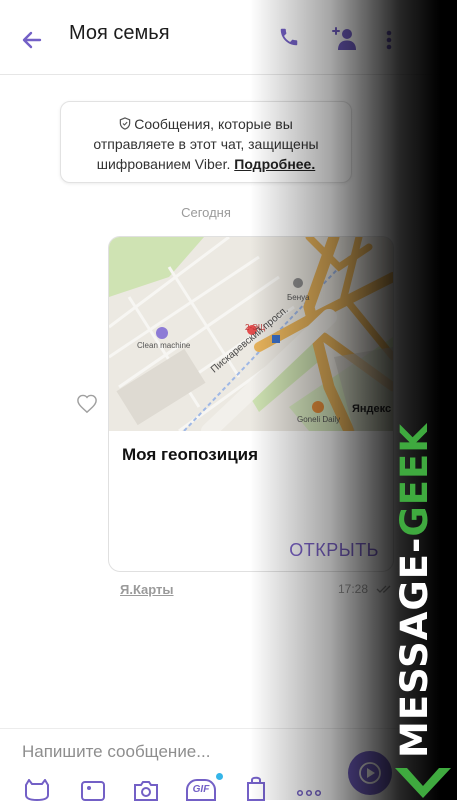 The width and height of the screenshot is (457, 801). Describe the element at coordinates (172, 752) in the screenshot. I see `message-input` at that location.